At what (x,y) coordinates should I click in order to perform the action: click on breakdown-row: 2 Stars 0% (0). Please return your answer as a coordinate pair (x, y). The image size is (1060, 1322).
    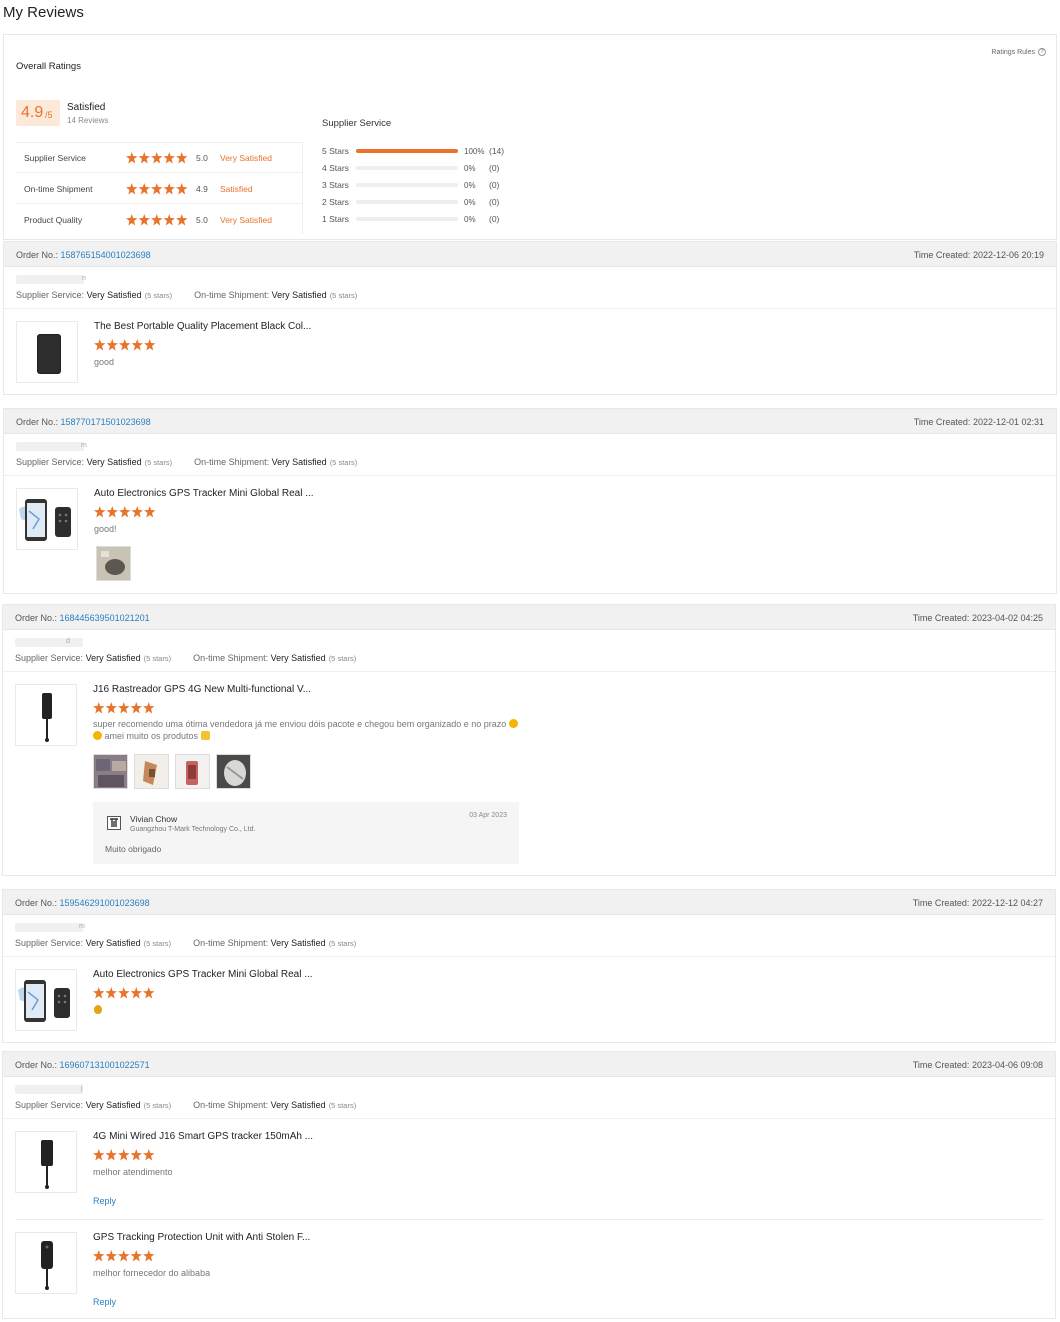
    Looking at the image, I should click on (432, 203).